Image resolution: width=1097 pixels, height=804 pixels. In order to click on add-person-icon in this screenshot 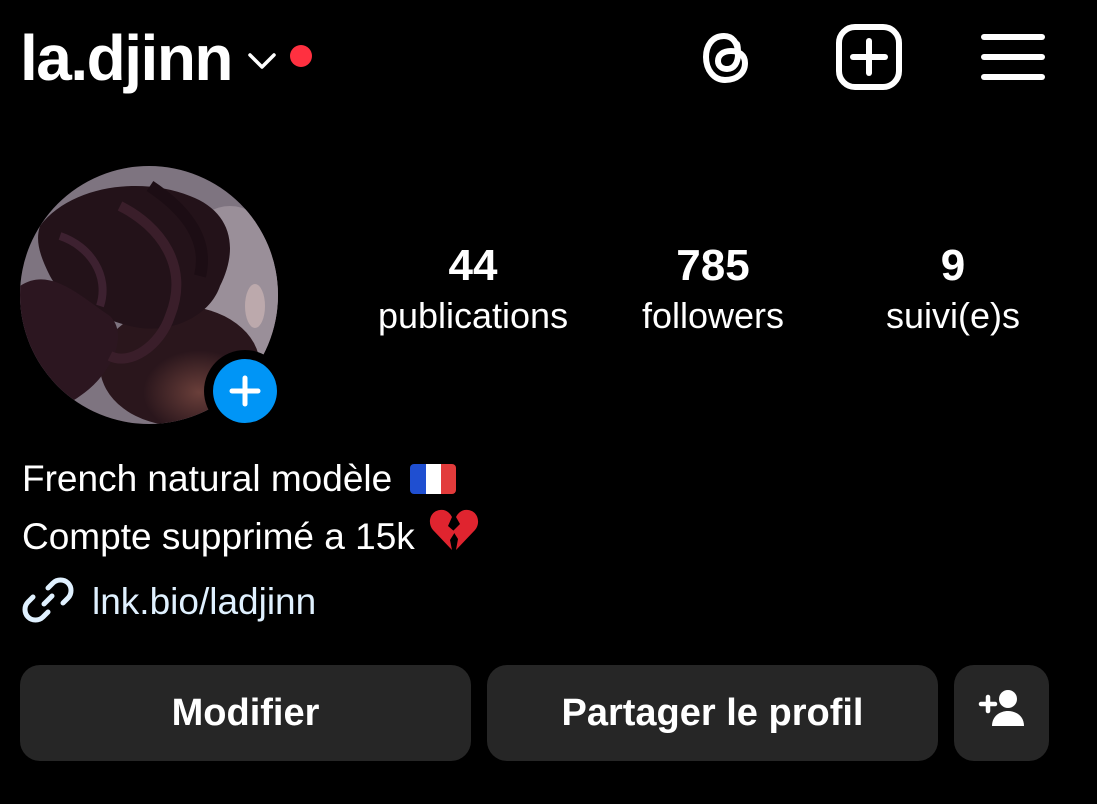, I will do `click(1002, 713)`.